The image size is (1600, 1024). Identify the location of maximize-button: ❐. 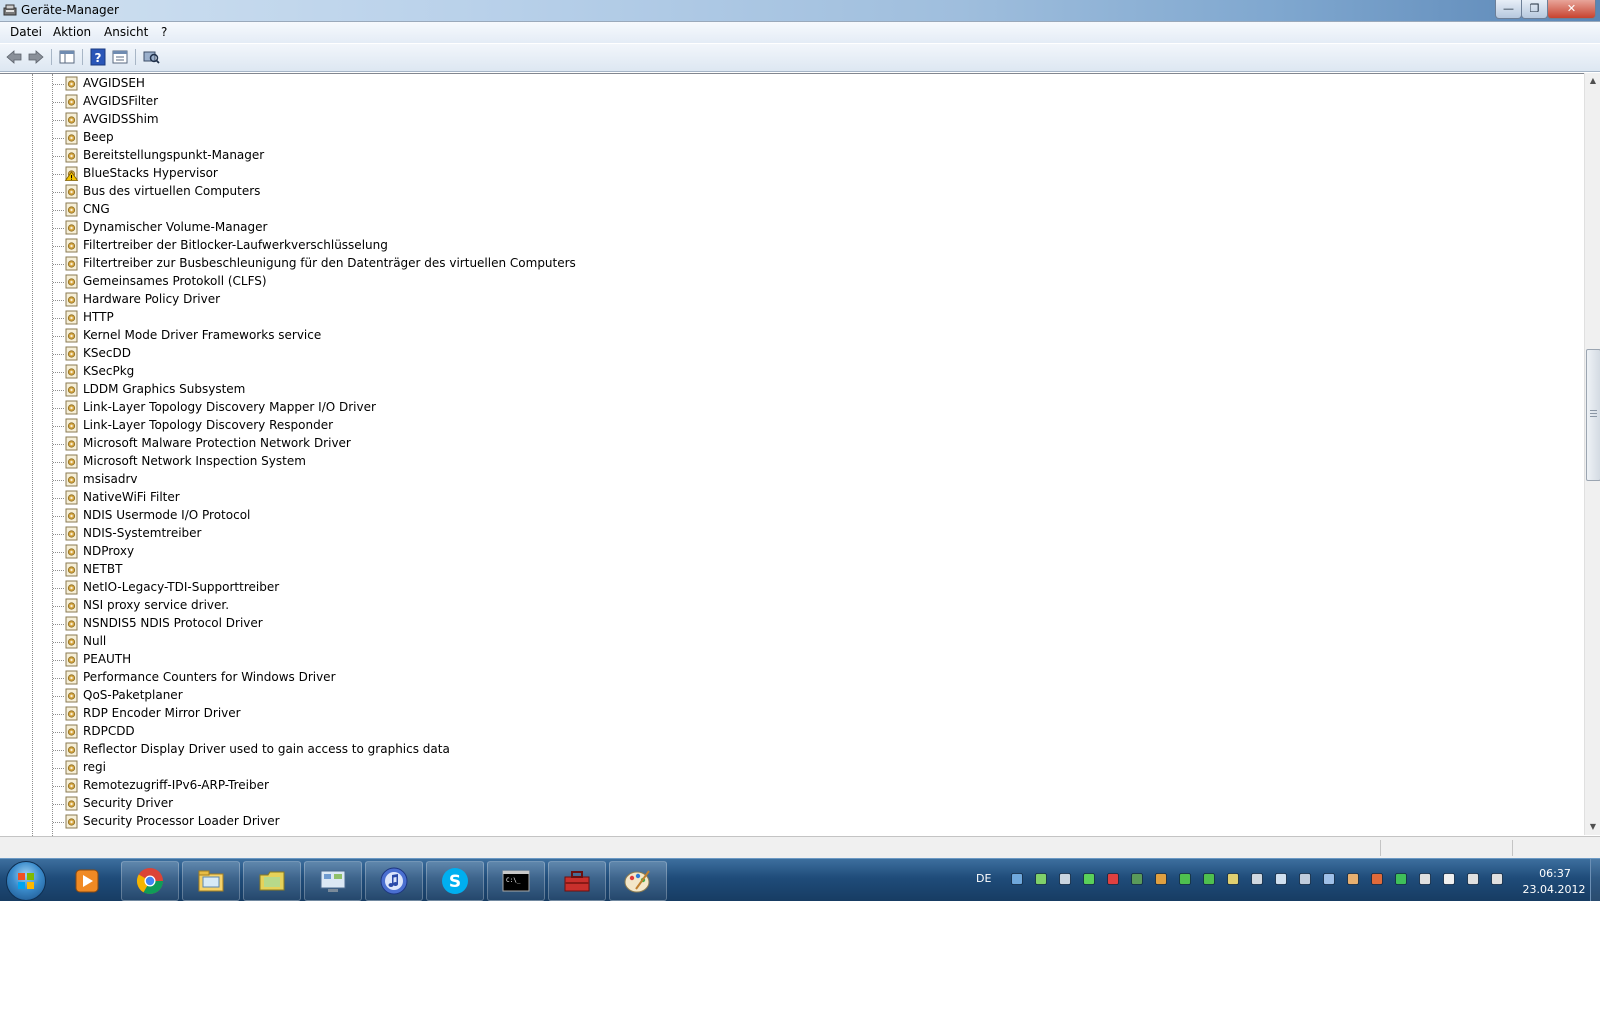
(1534, 9).